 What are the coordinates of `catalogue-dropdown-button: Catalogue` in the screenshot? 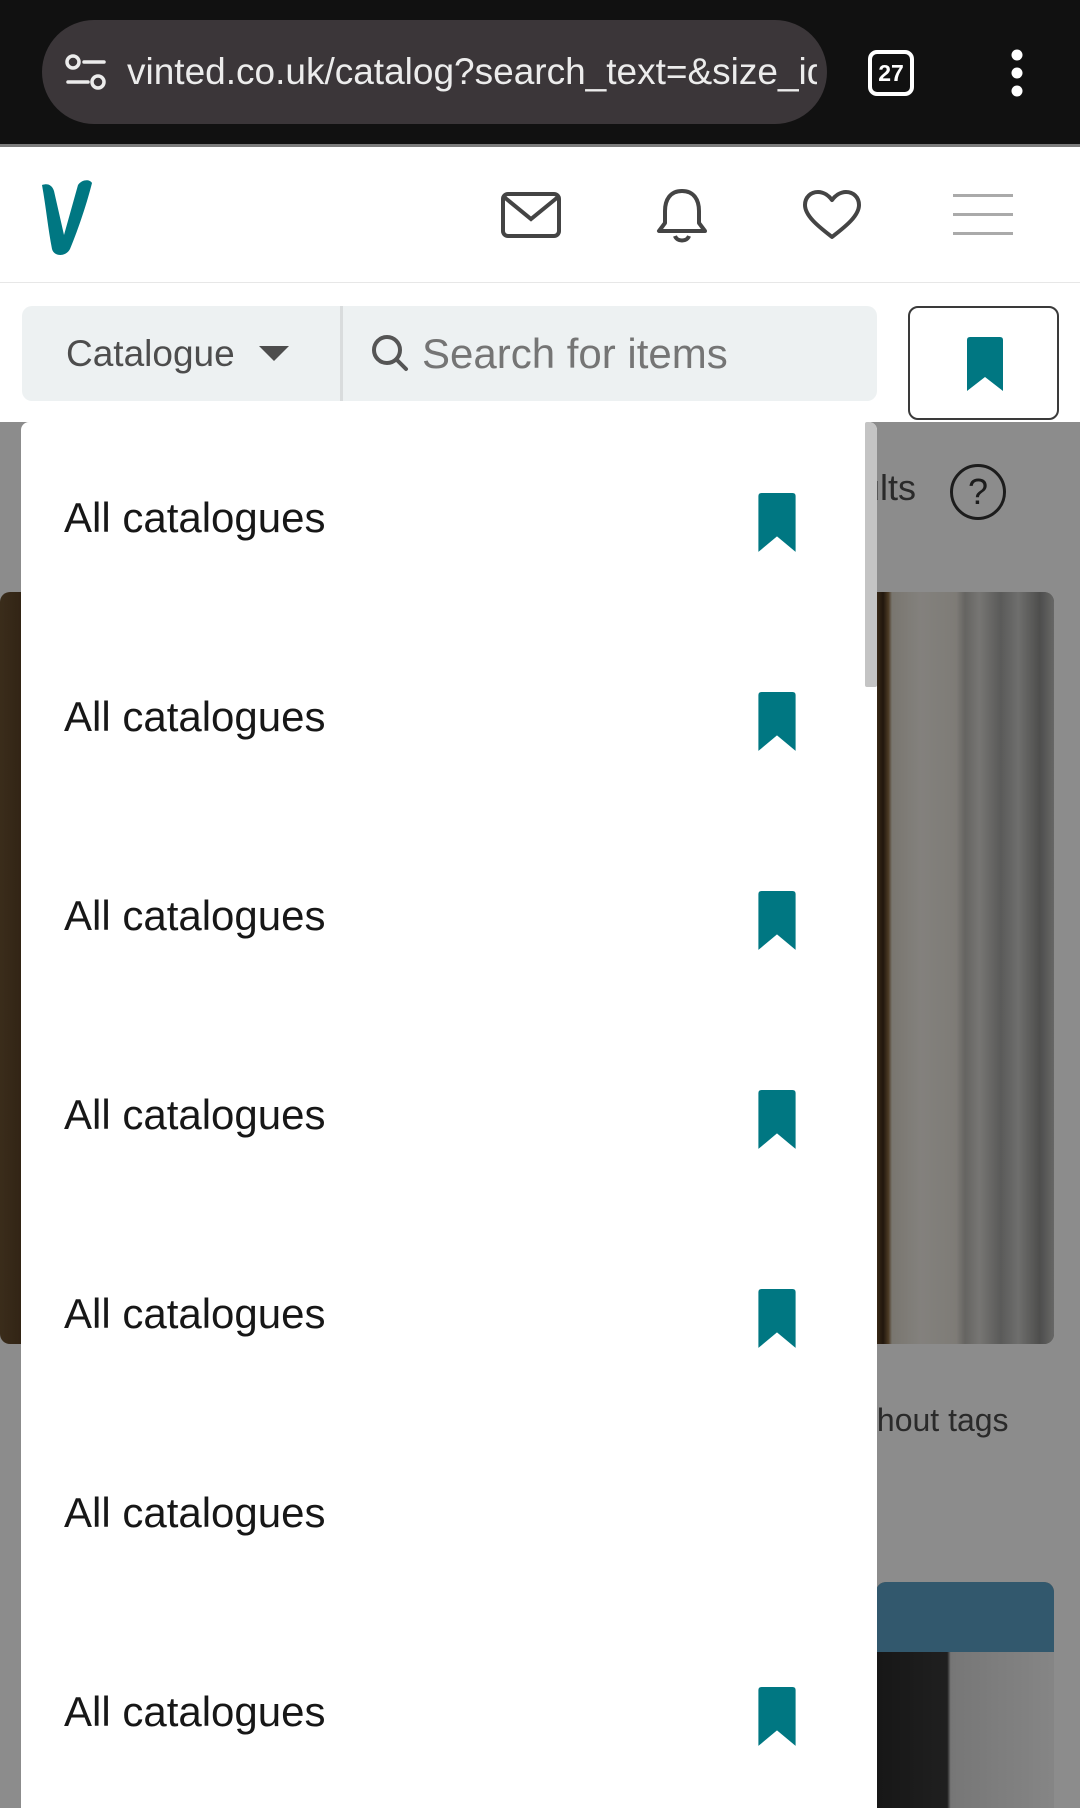 It's located at (181, 353).